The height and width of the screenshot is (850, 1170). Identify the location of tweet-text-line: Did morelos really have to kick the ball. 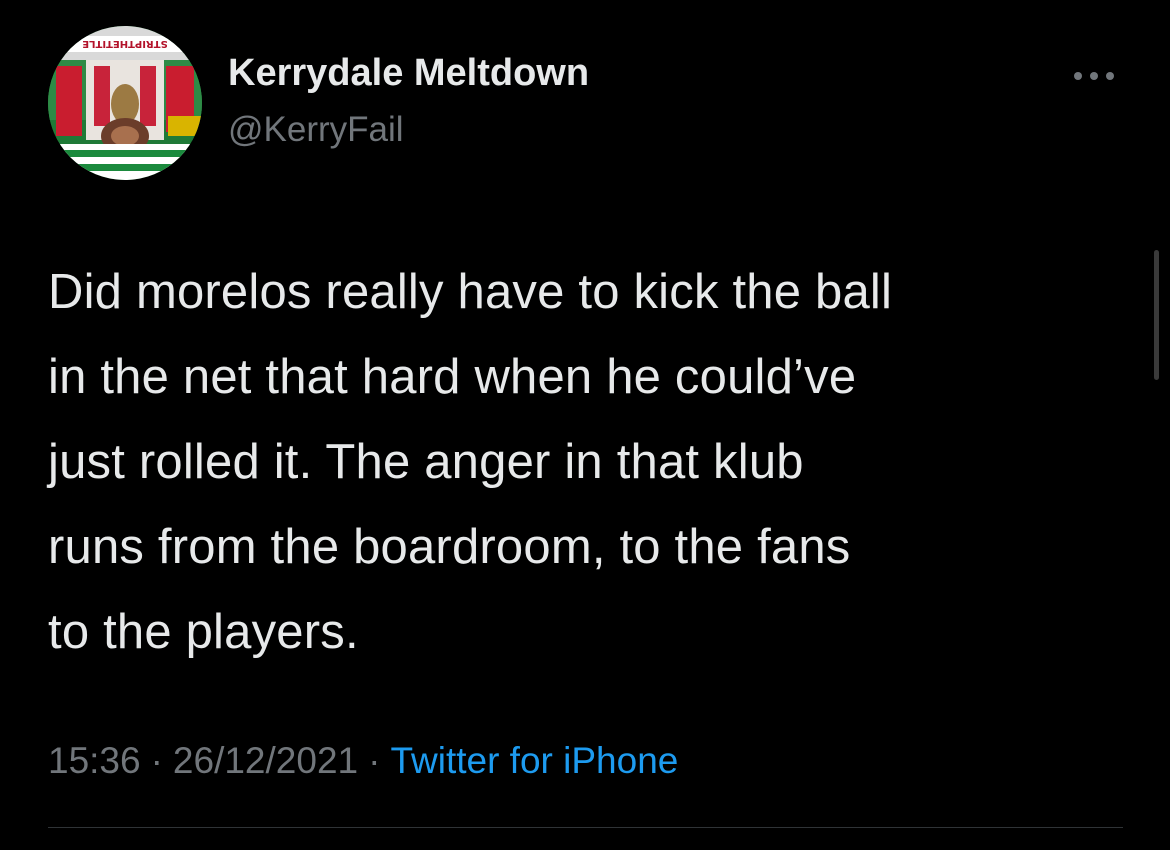
(470, 292).